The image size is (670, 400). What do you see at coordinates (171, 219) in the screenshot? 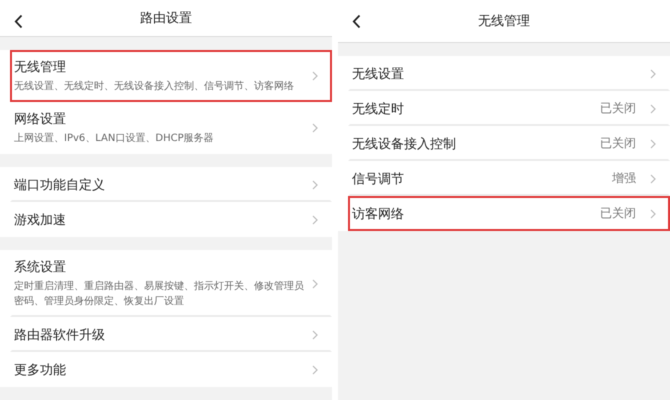
I see `menu-item: 游戏加速` at bounding box center [171, 219].